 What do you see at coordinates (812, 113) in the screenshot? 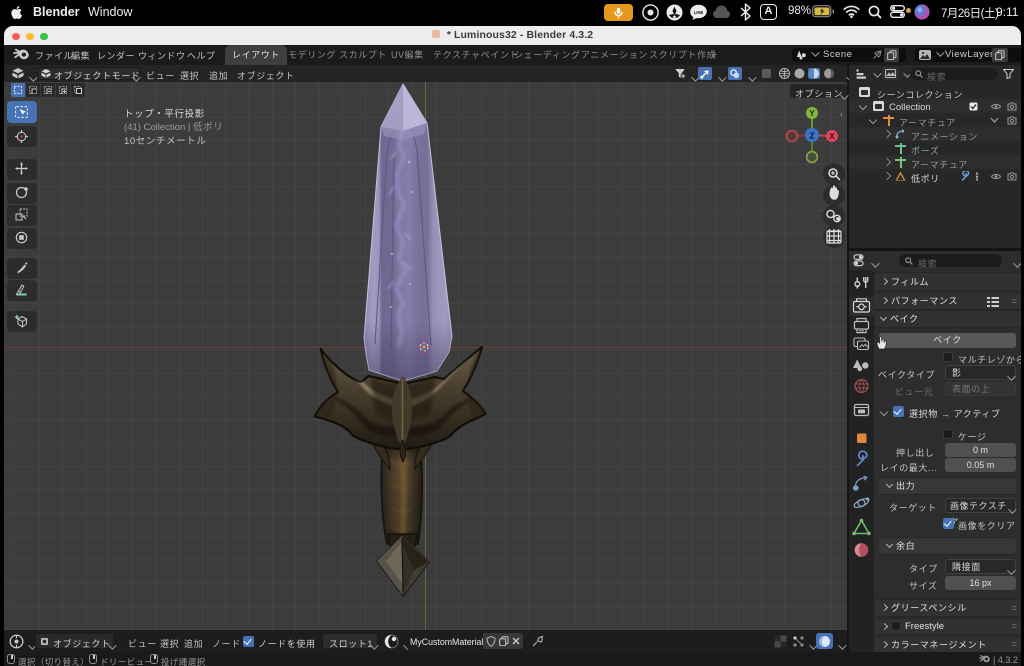
I see `svg-text: Y` at bounding box center [812, 113].